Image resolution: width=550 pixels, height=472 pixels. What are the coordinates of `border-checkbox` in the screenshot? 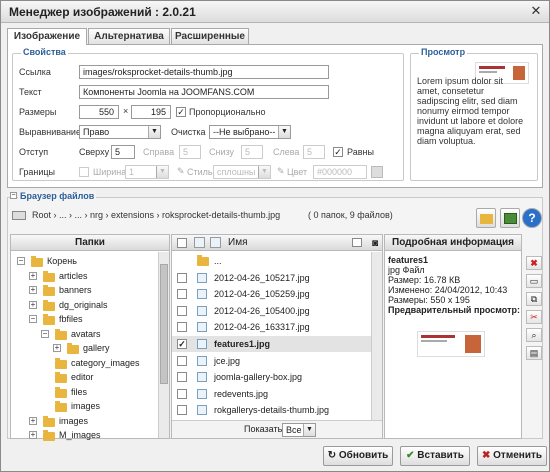 It's located at (84, 172).